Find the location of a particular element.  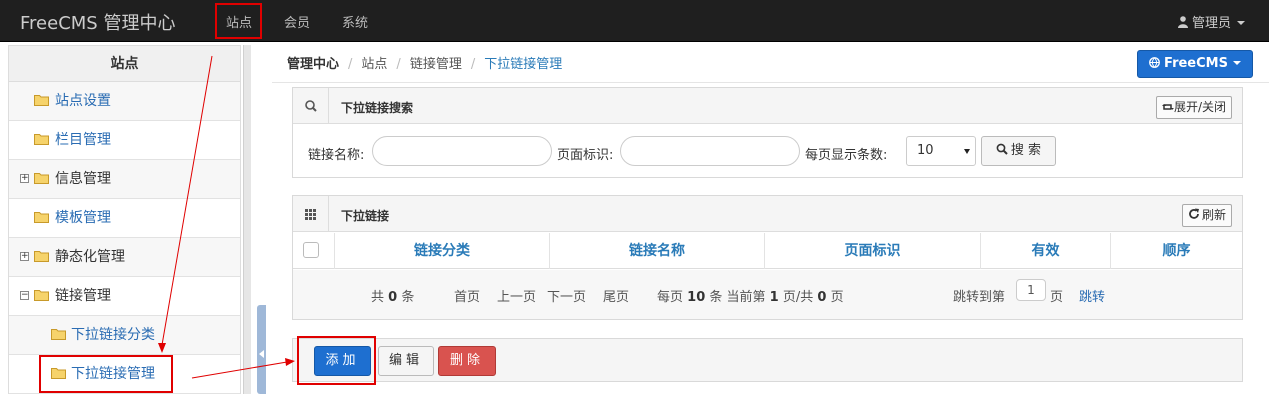

sidebar-item-template: 模板管理 is located at coordinates (124, 218).